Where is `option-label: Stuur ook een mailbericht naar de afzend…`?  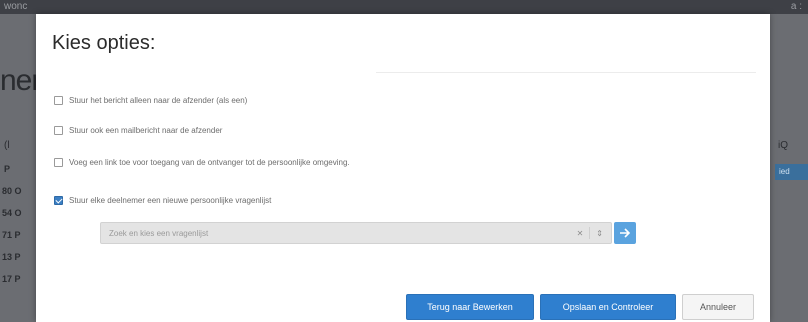
option-label: Stuur ook een mailbericht naar de afzend… is located at coordinates (146, 130).